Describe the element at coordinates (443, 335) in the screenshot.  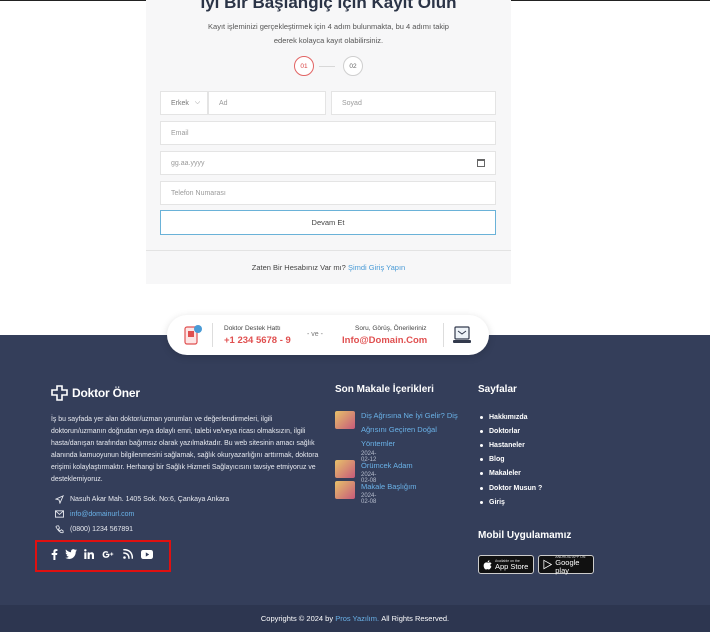
I see `pill-separator-right` at that location.